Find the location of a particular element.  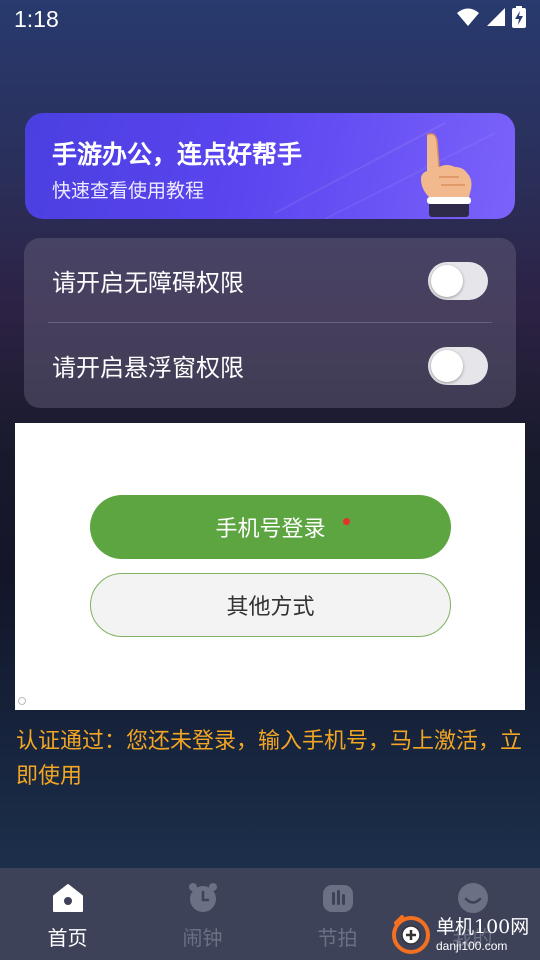

status-bar: 1:18 is located at coordinates (270, 19).